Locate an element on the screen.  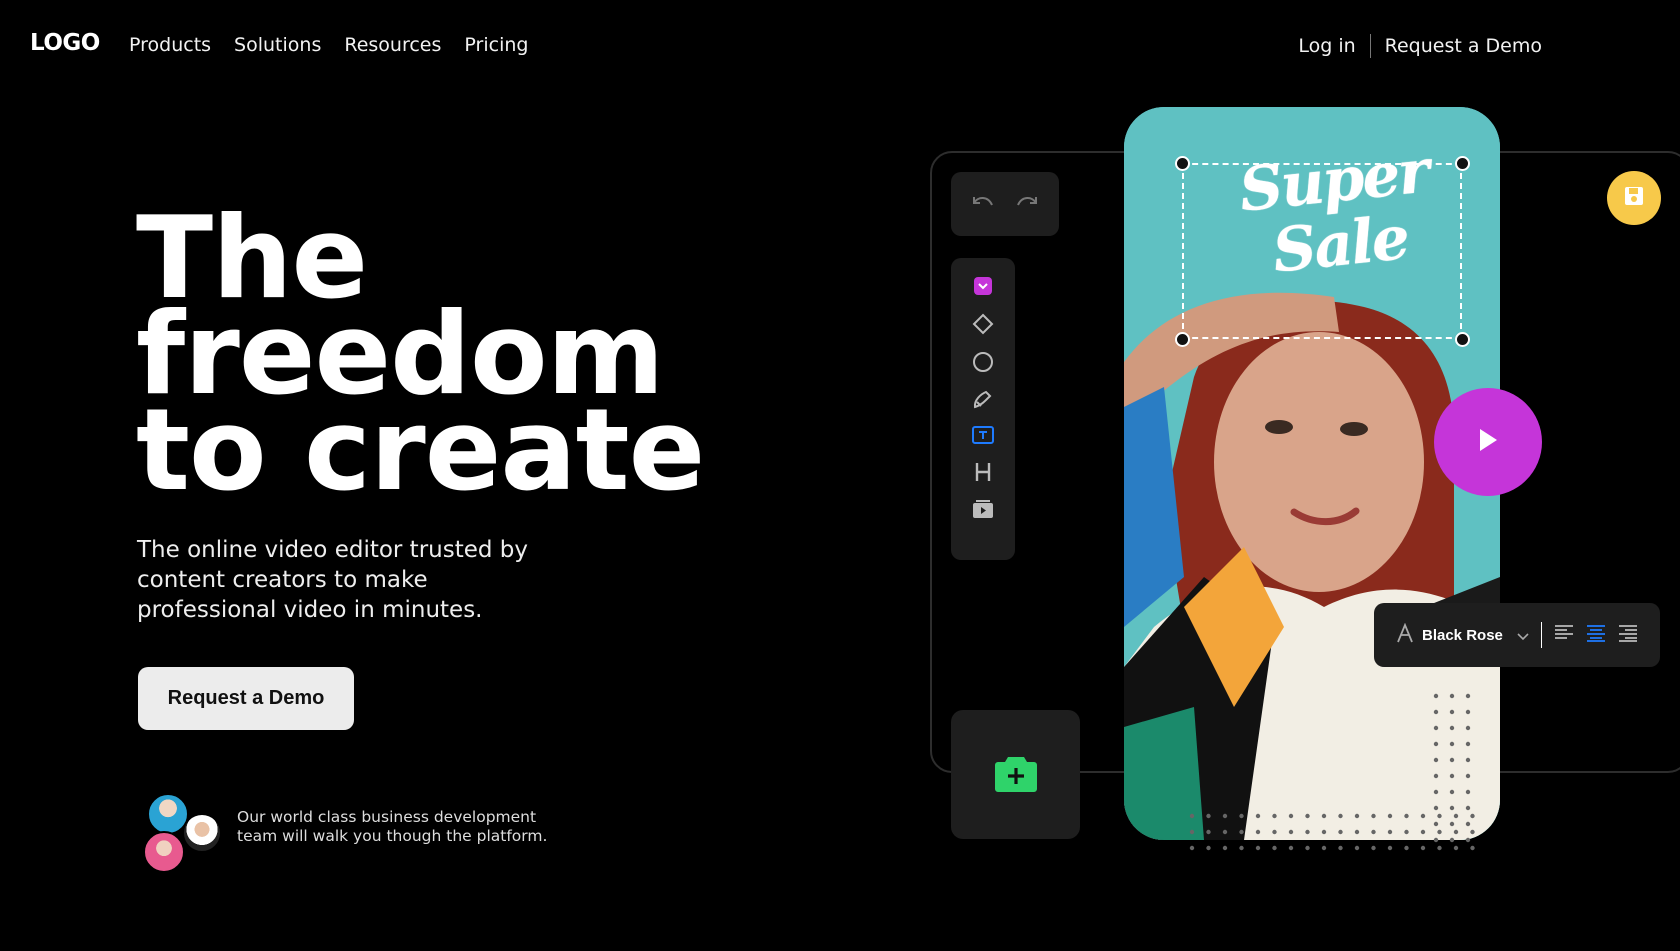
hero-title-line-3: to create is located at coordinates (420, 450).